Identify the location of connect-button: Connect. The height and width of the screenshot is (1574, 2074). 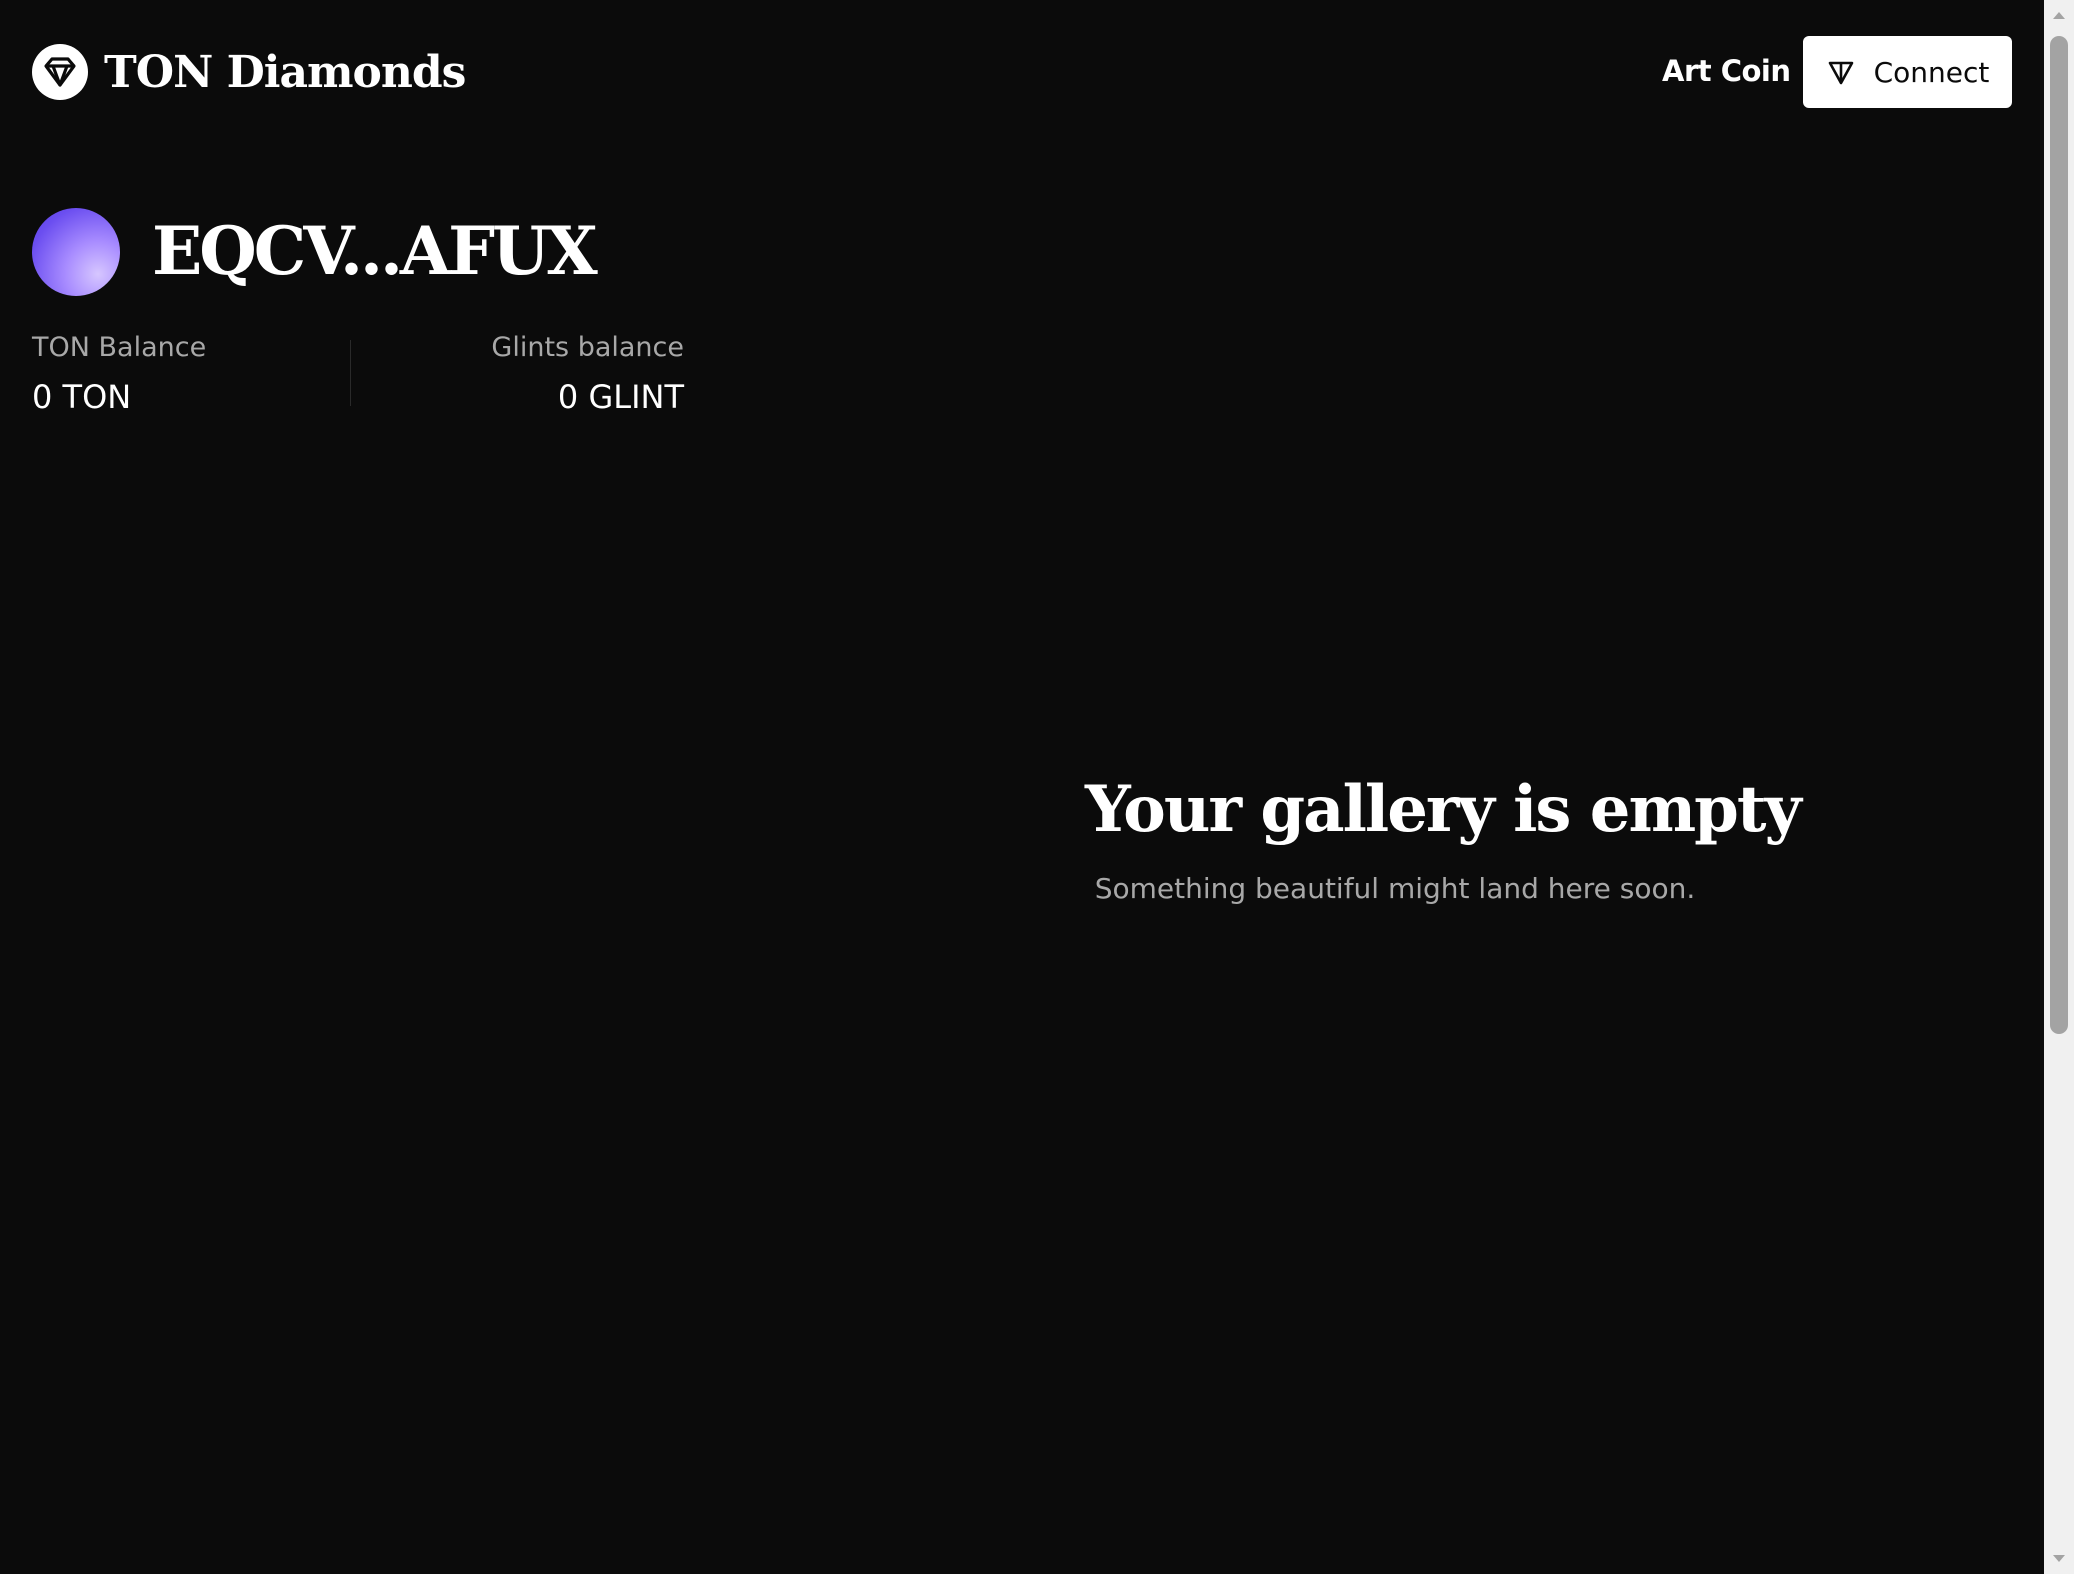
(1907, 72).